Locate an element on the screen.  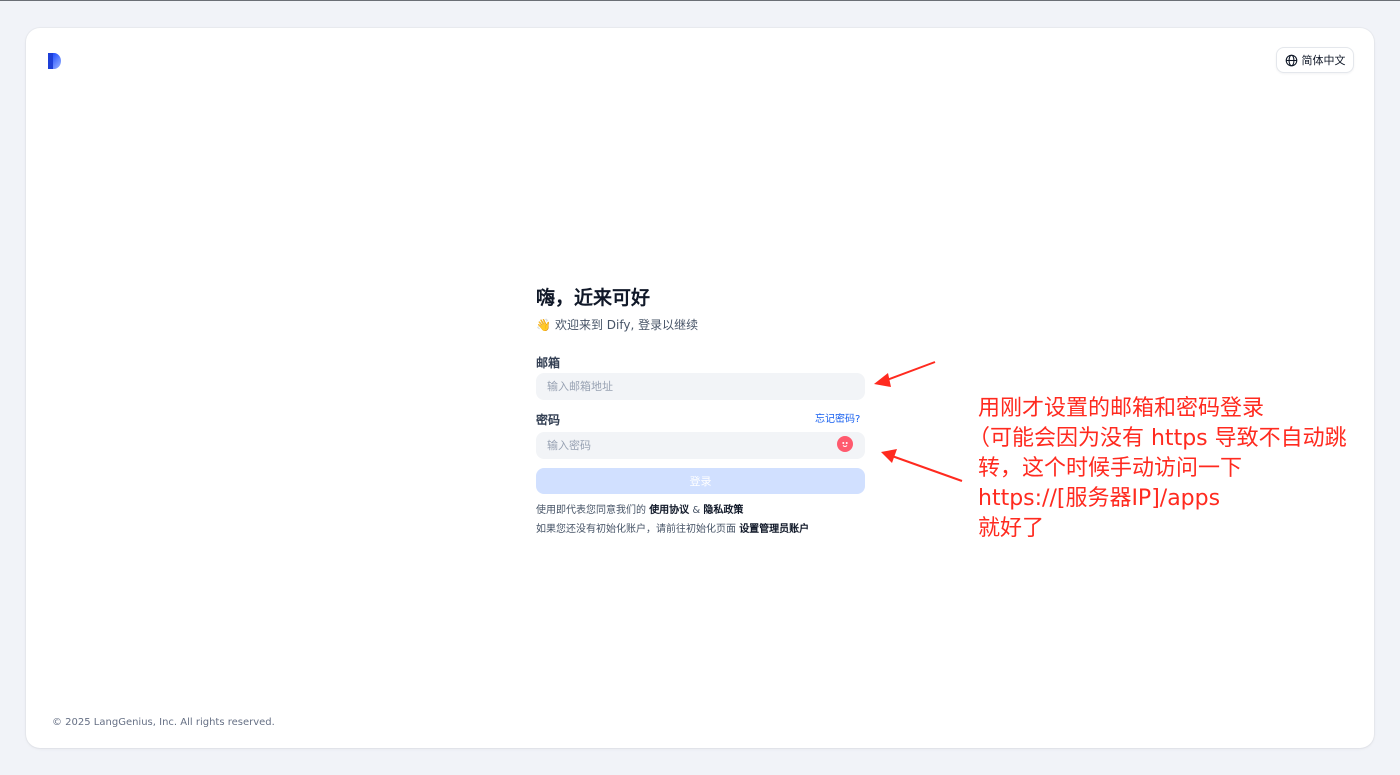
subtitle-text: 欢迎来到 Dify, 登录以继续 is located at coordinates (626, 325).